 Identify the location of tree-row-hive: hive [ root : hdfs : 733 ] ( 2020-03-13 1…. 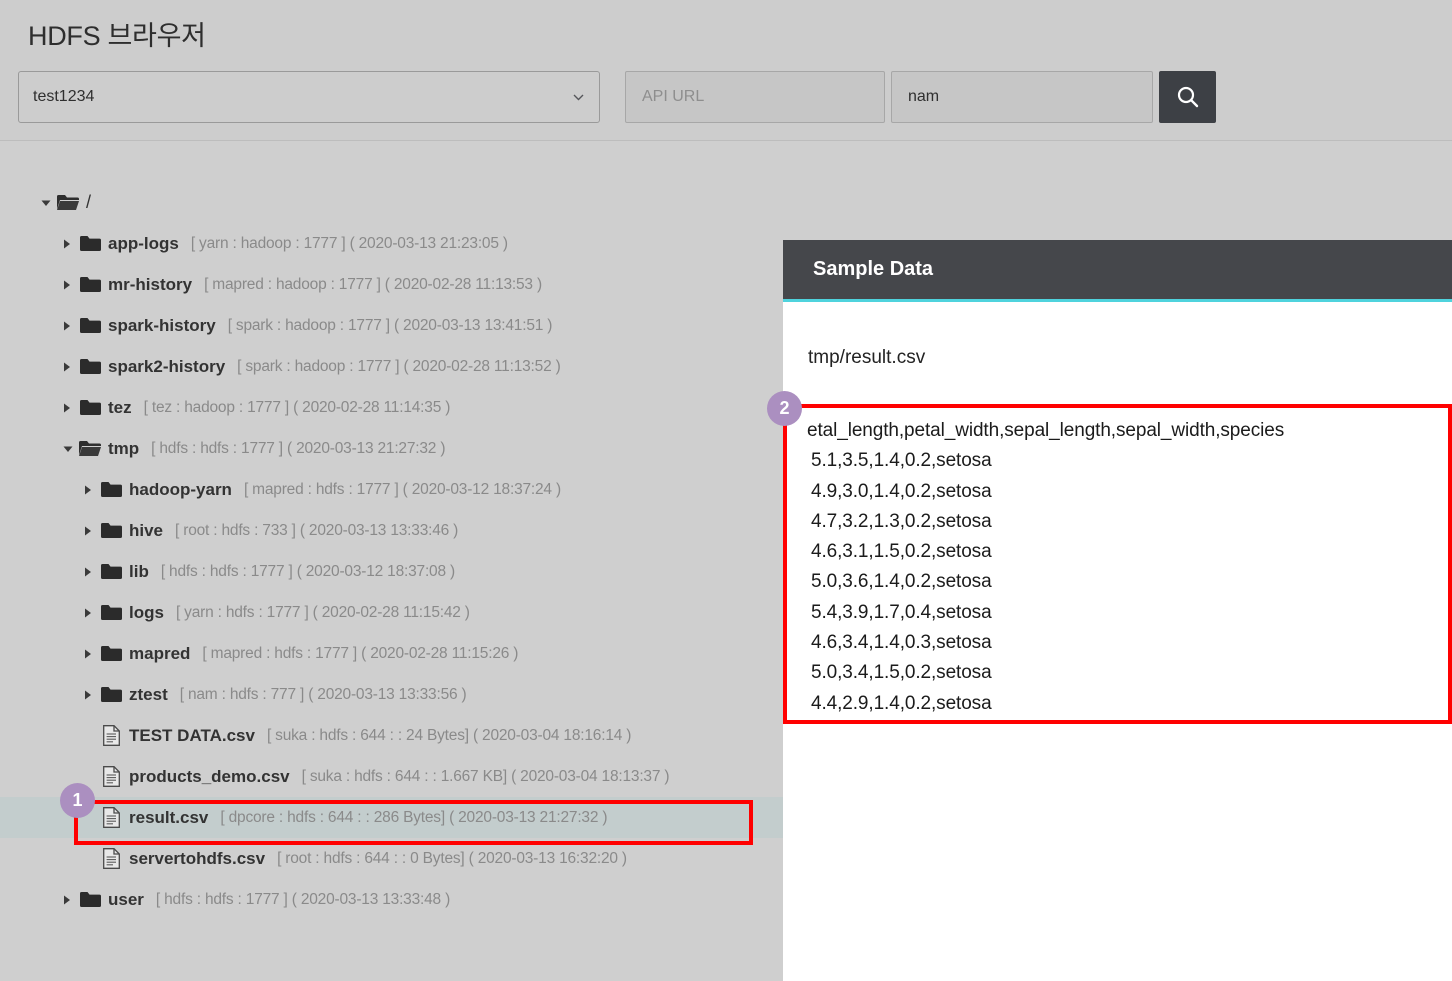
(391, 530).